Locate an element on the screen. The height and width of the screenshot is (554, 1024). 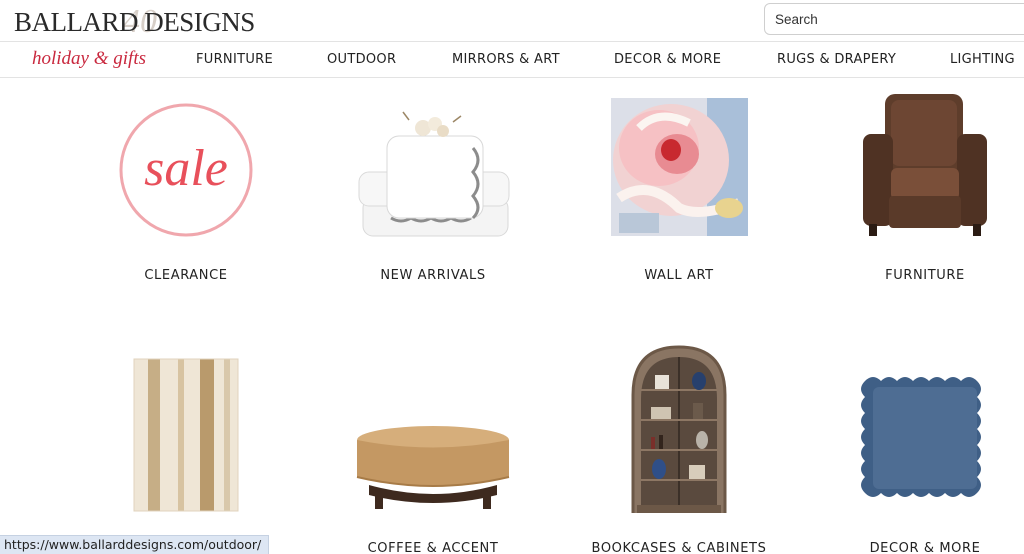
category-tile-coffee-accent: COFFEE & ACCENT is located at coordinates (433, 454).